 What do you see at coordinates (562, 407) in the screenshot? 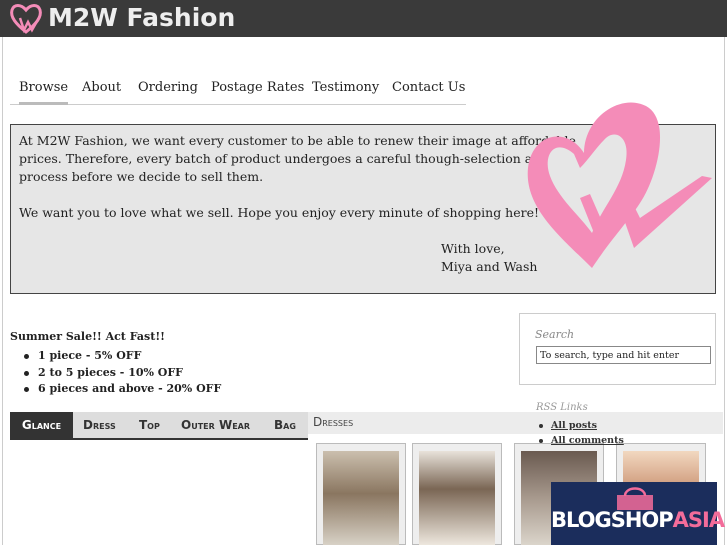
I see `rss-title: RSS Links` at bounding box center [562, 407].